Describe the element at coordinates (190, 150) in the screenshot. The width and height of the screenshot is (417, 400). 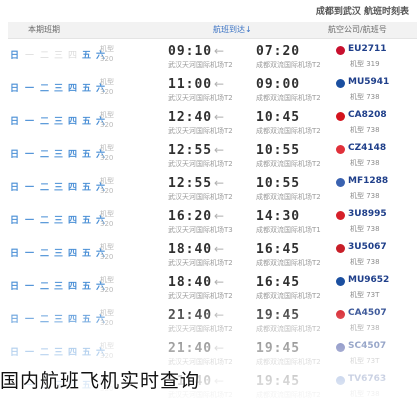
I see `arrive-time: 12:55` at that location.